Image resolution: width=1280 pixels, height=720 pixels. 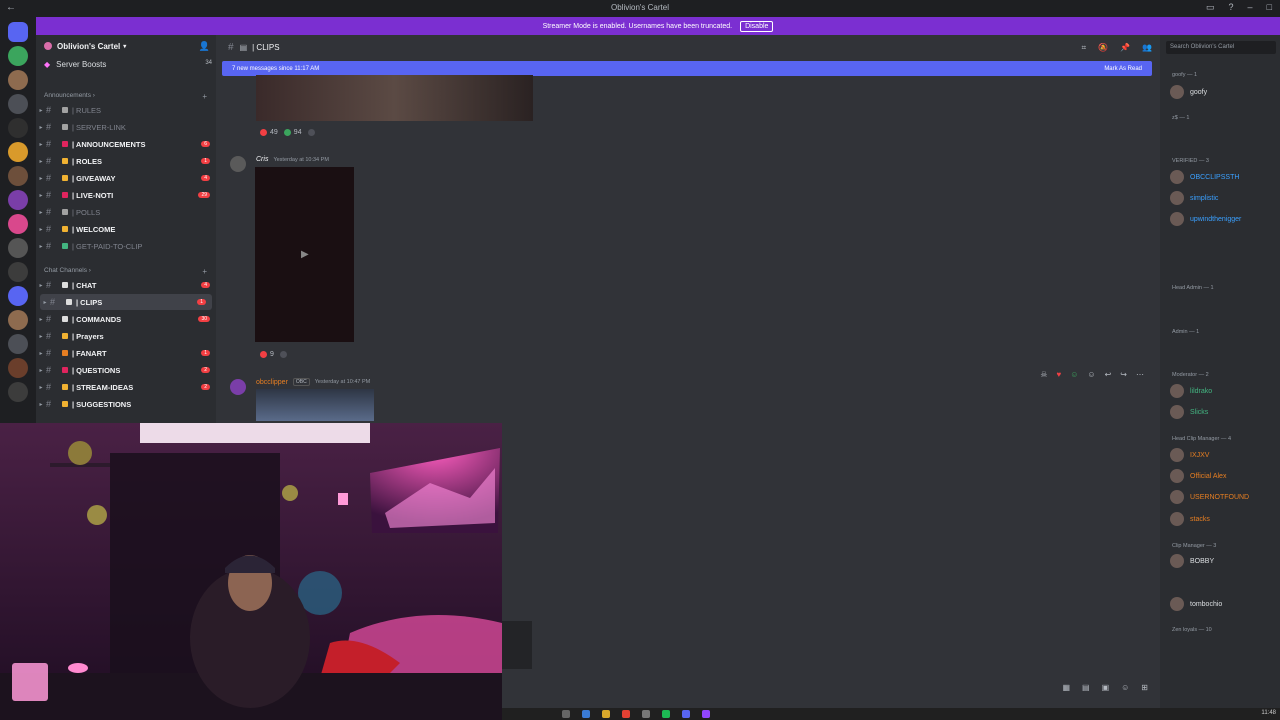 I want to click on emoji-icon: ☺, so click(x=1074, y=374).